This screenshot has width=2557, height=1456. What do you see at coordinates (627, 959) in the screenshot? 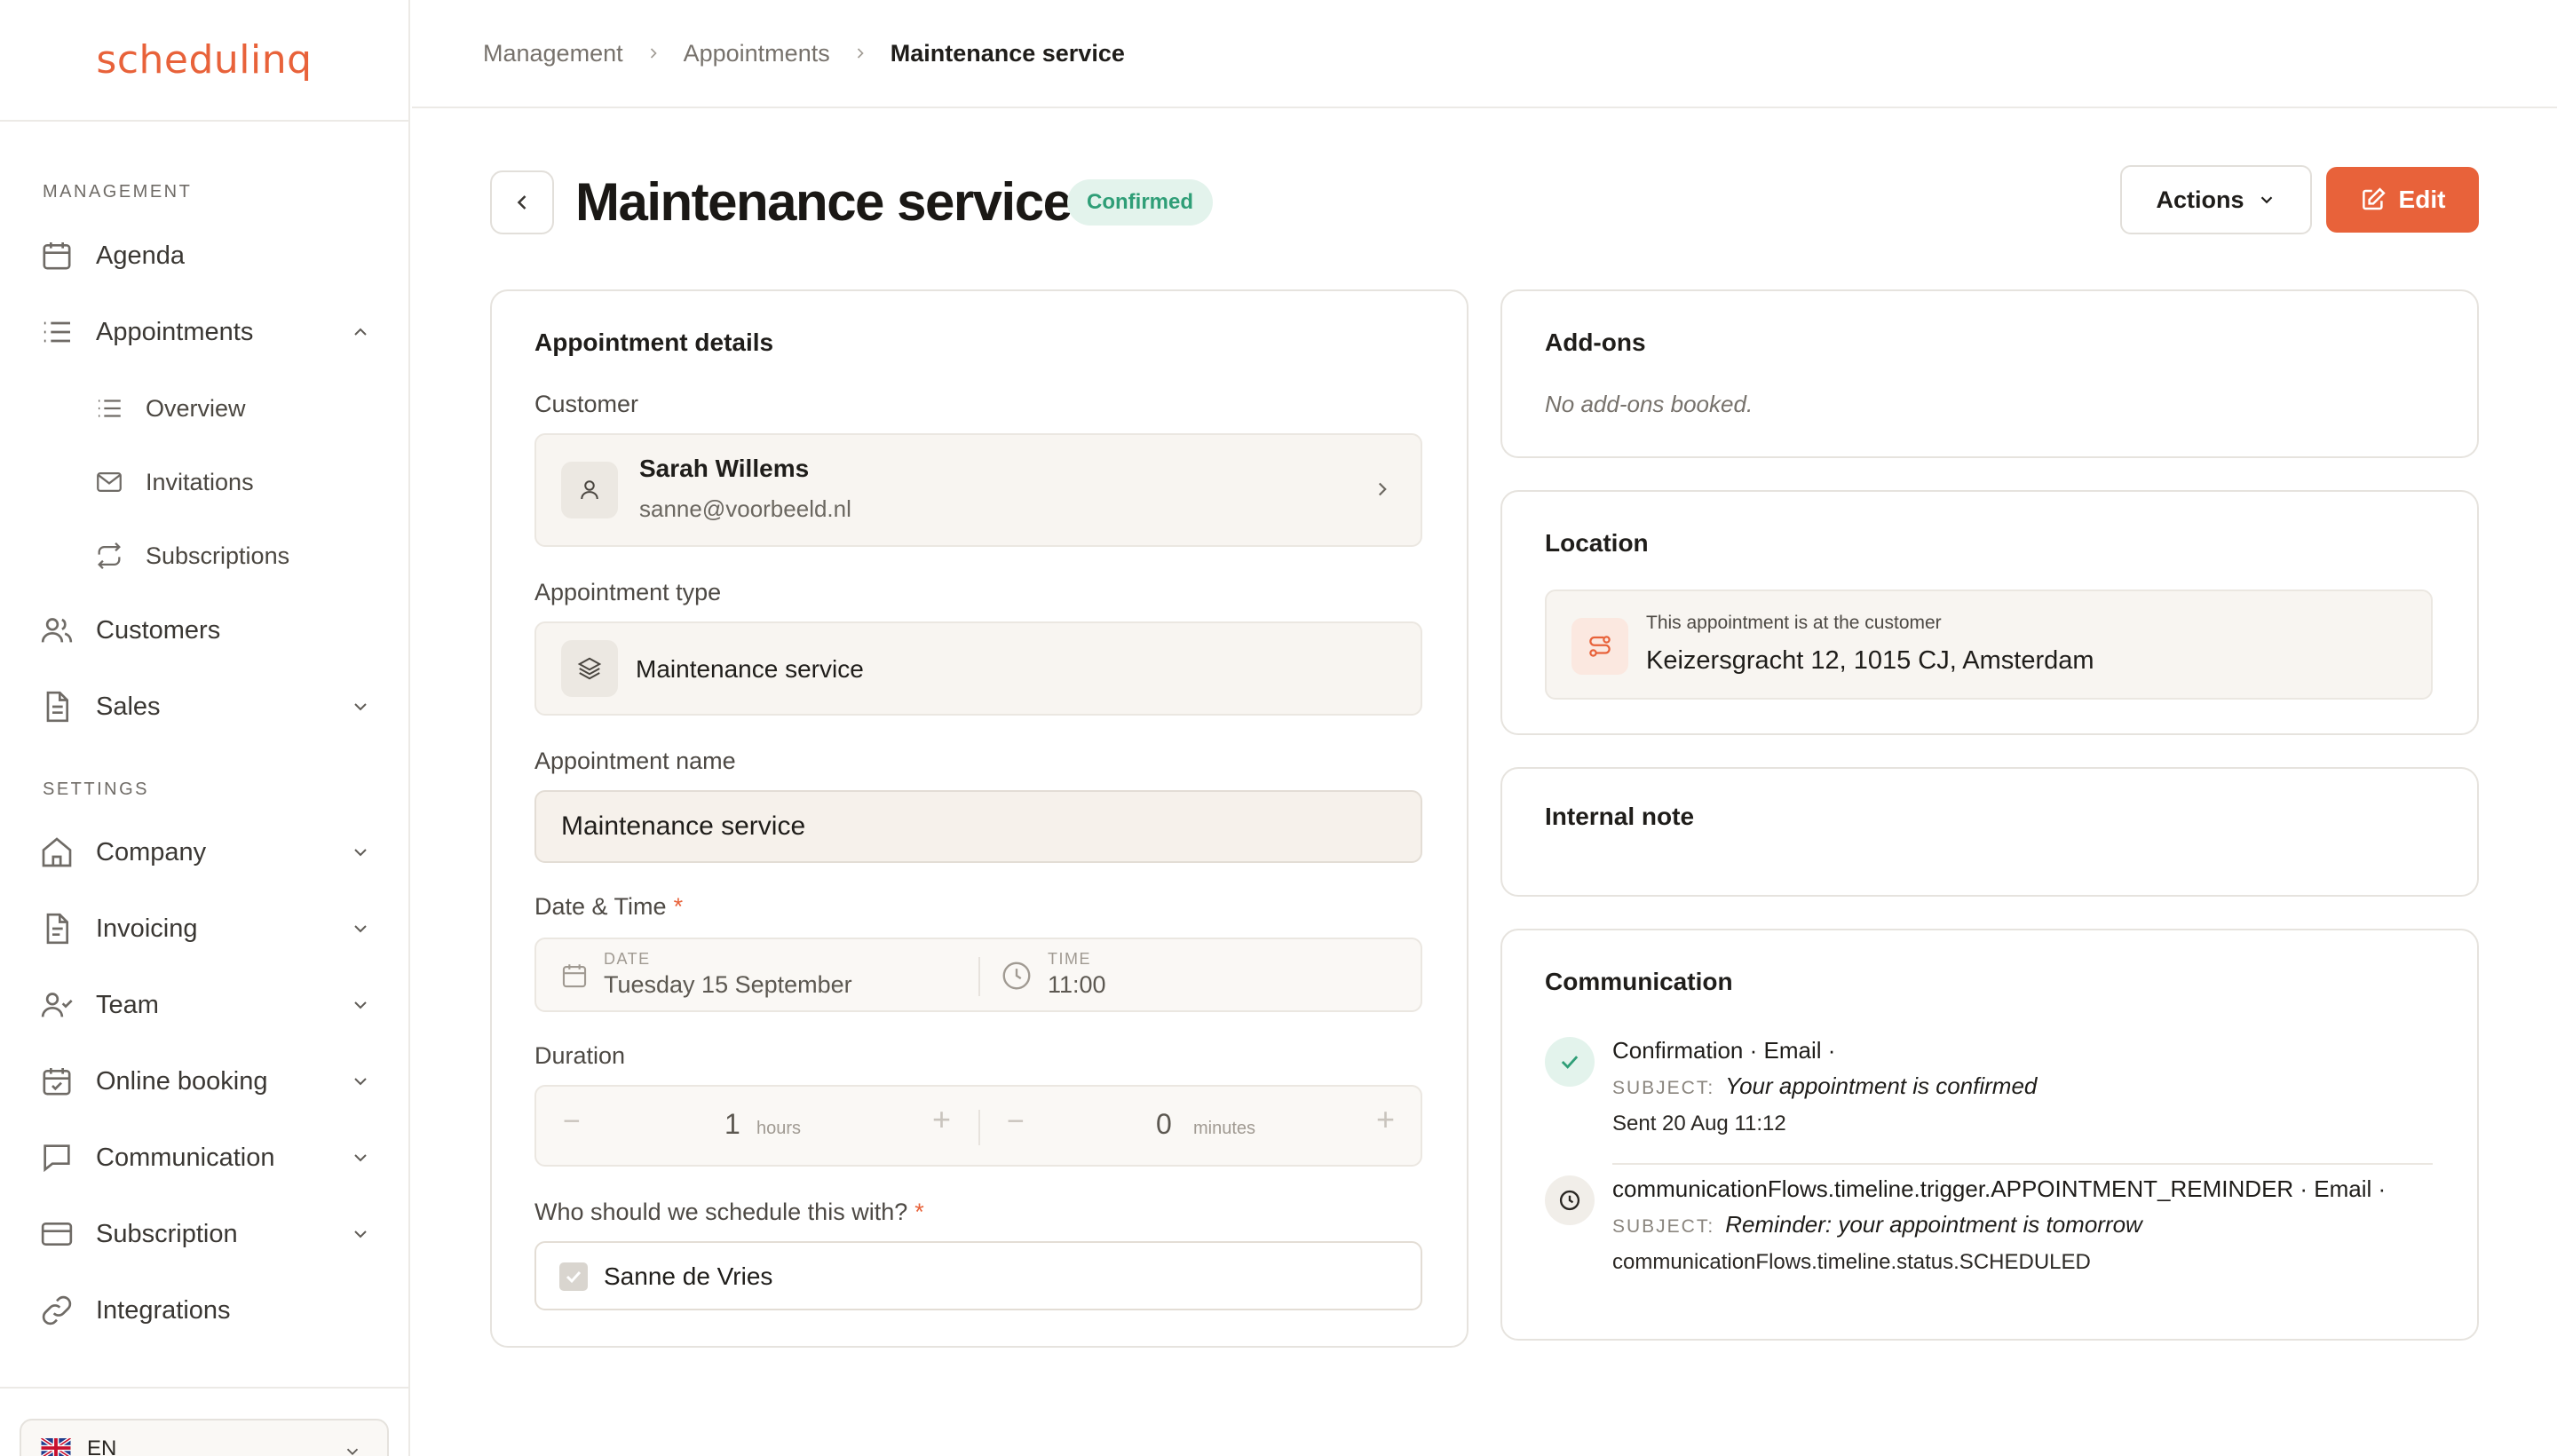
I see `date-caption: DATE` at bounding box center [627, 959].